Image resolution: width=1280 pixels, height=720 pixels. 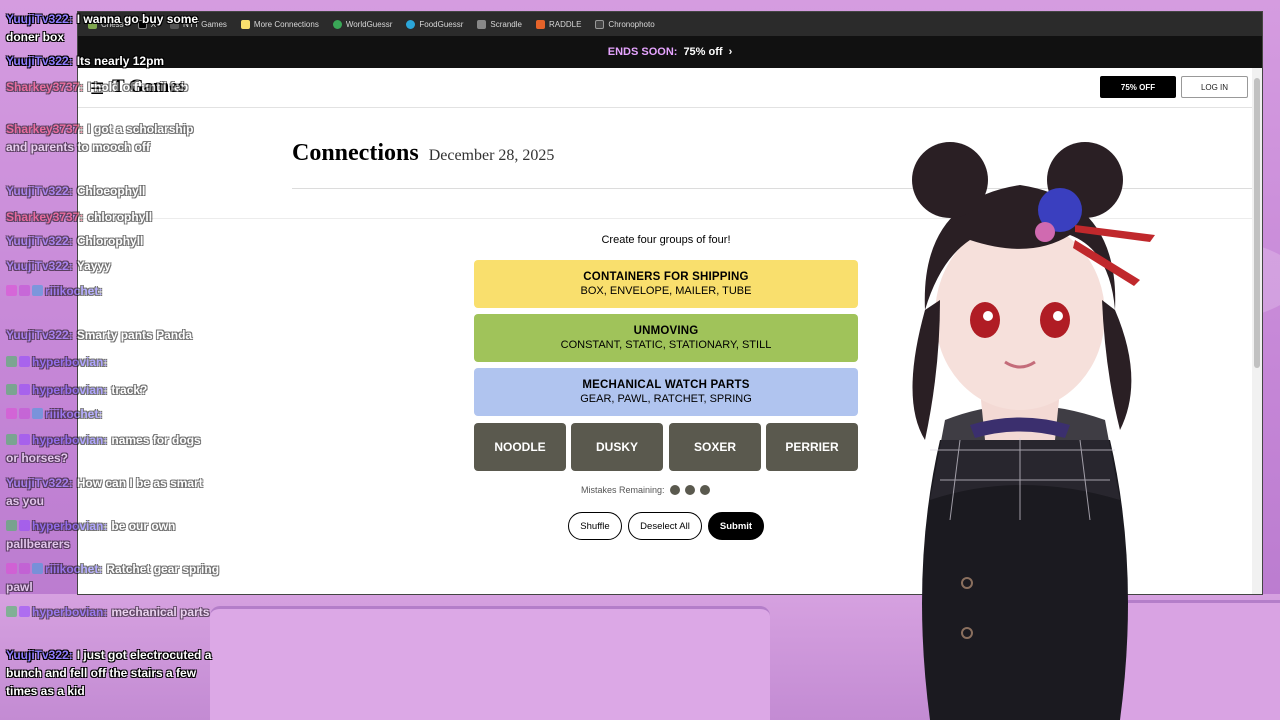 I want to click on chat-message: hyperbovian: be our own pallbearers, so click(x=111, y=535).